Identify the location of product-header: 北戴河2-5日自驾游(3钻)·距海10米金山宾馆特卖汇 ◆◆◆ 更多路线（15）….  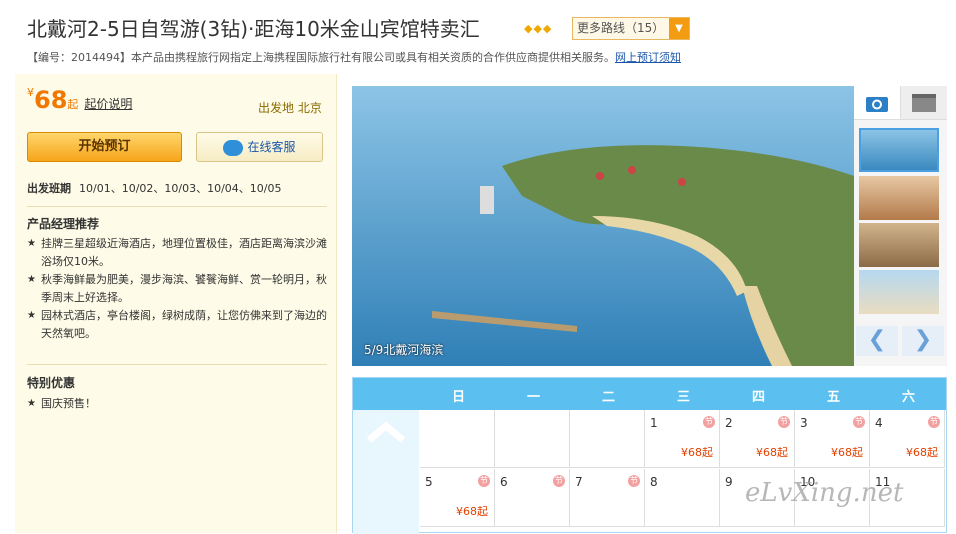
(478, 36).